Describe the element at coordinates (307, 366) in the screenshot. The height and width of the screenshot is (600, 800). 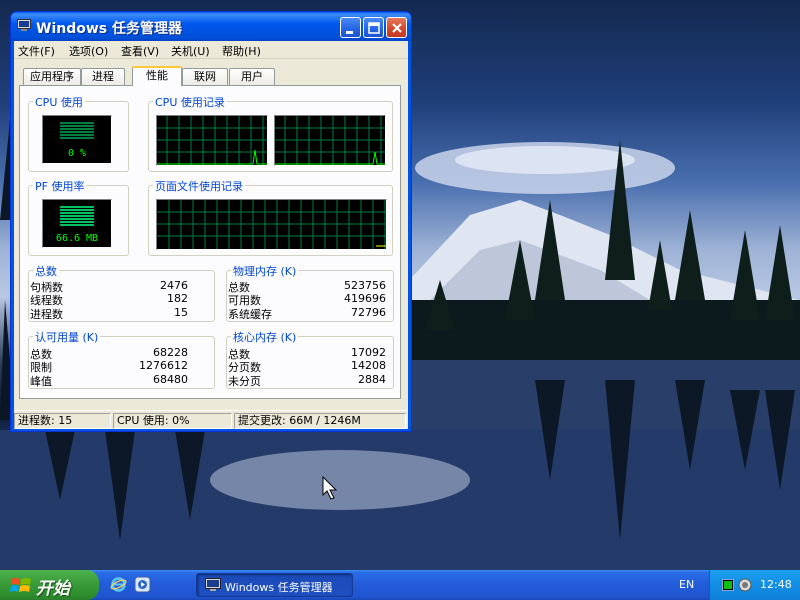
I see `kernel-paged-row: 分页数 14208` at that location.